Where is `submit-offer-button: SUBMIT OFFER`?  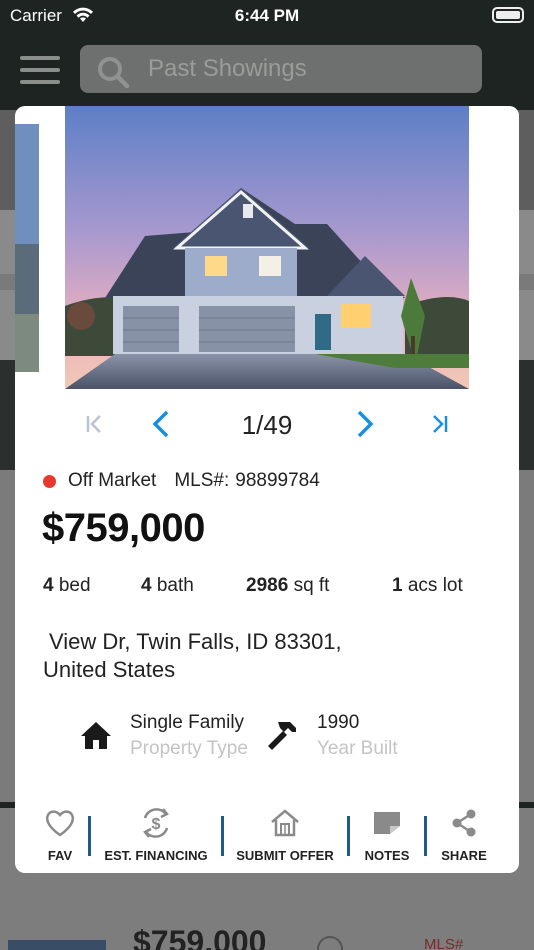
submit-offer-button: SUBMIT OFFER is located at coordinates (285, 837).